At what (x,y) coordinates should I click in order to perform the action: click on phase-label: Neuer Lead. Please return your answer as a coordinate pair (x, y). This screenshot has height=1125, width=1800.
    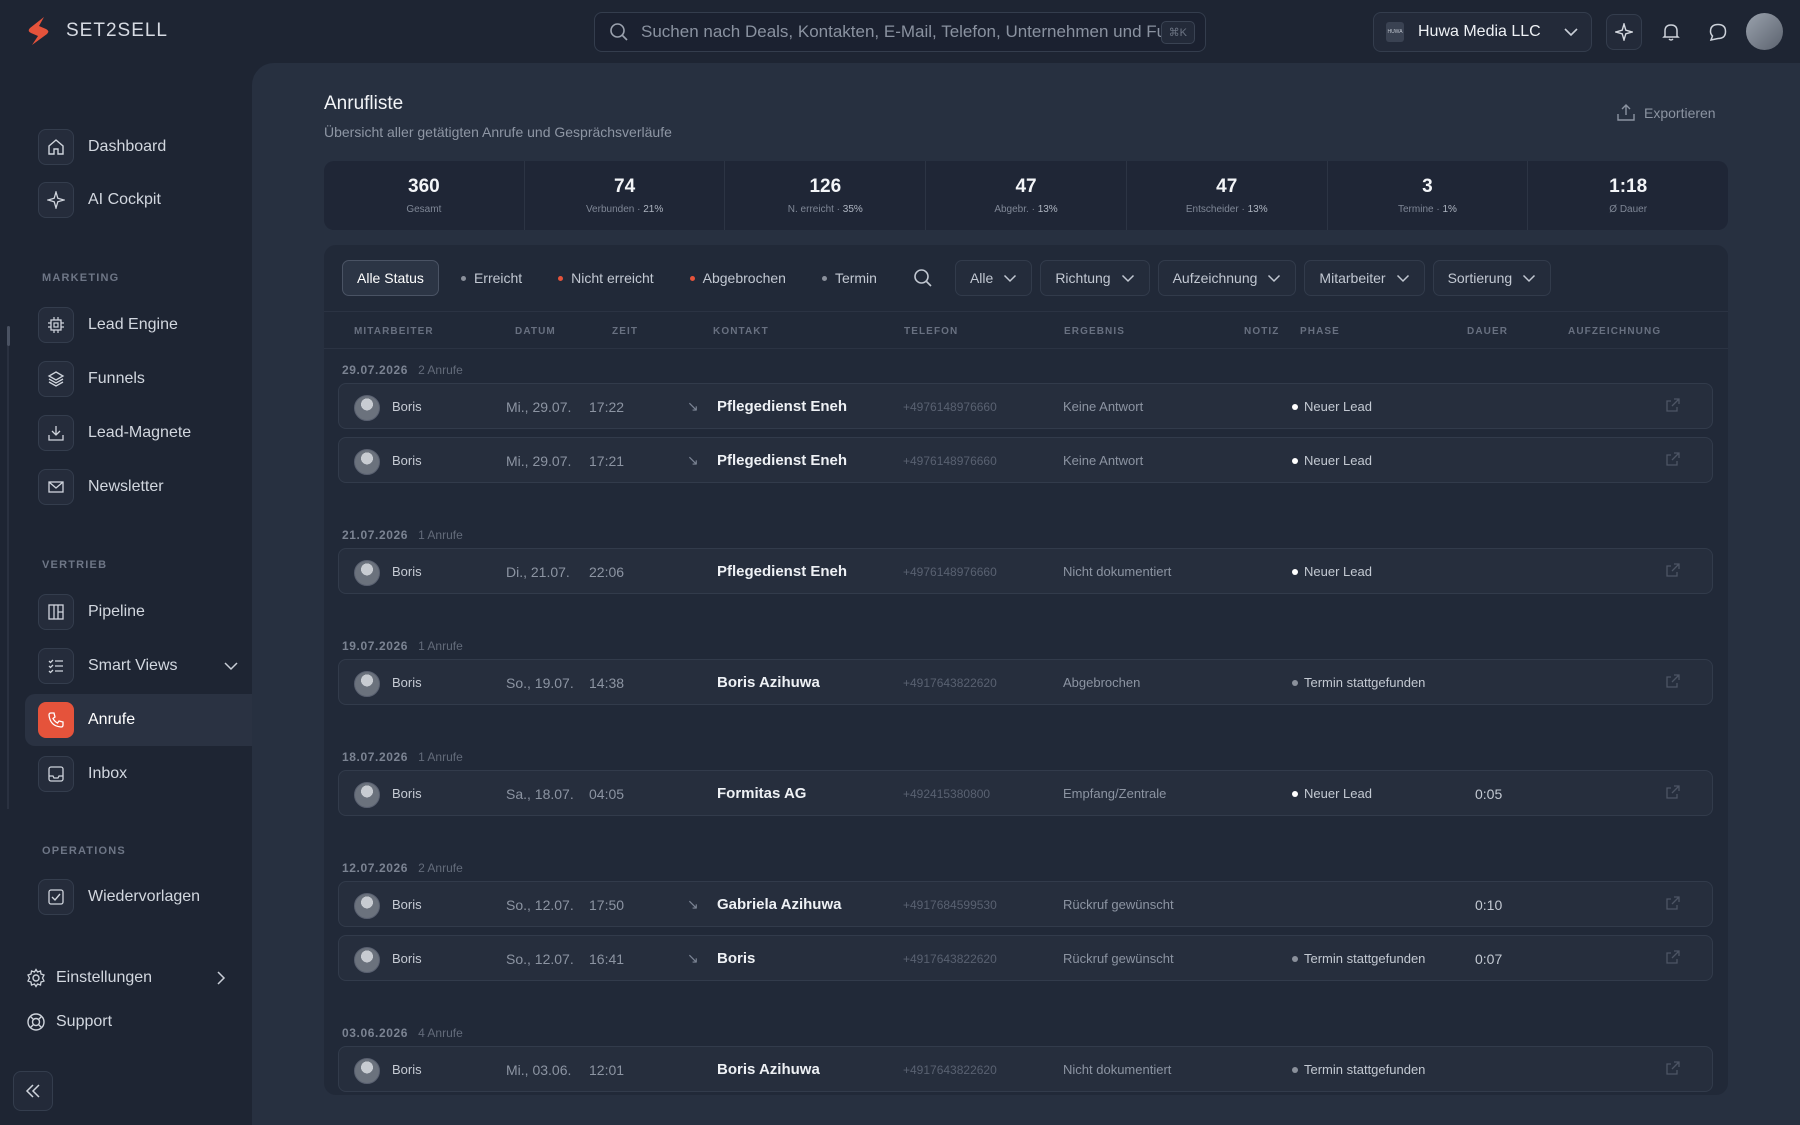
    Looking at the image, I should click on (1338, 406).